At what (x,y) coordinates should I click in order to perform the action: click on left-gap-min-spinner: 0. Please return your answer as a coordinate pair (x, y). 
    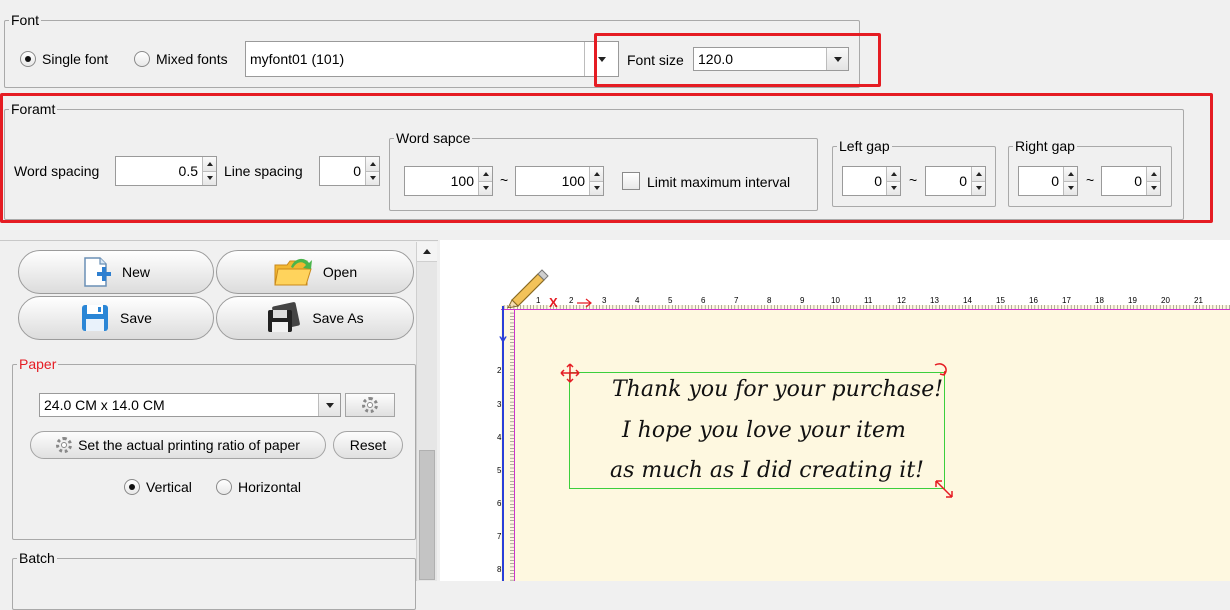
    Looking at the image, I should click on (871, 181).